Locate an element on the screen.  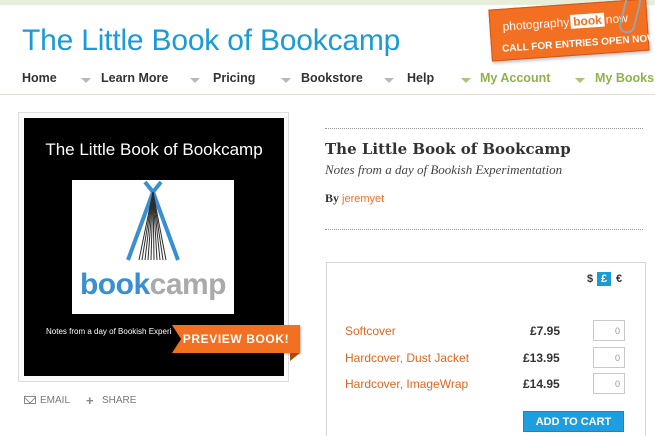
share-link: SHARE is located at coordinates (119, 400).